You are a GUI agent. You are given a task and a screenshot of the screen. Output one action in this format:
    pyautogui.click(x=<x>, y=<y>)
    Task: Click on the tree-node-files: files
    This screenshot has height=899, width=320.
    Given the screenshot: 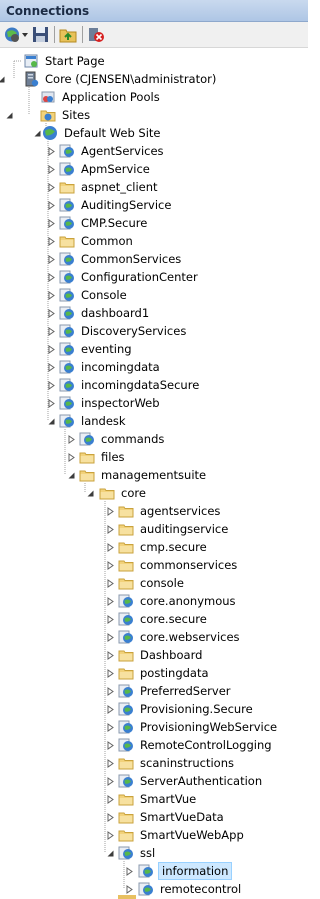 What is the action you would take?
    pyautogui.click(x=96, y=457)
    